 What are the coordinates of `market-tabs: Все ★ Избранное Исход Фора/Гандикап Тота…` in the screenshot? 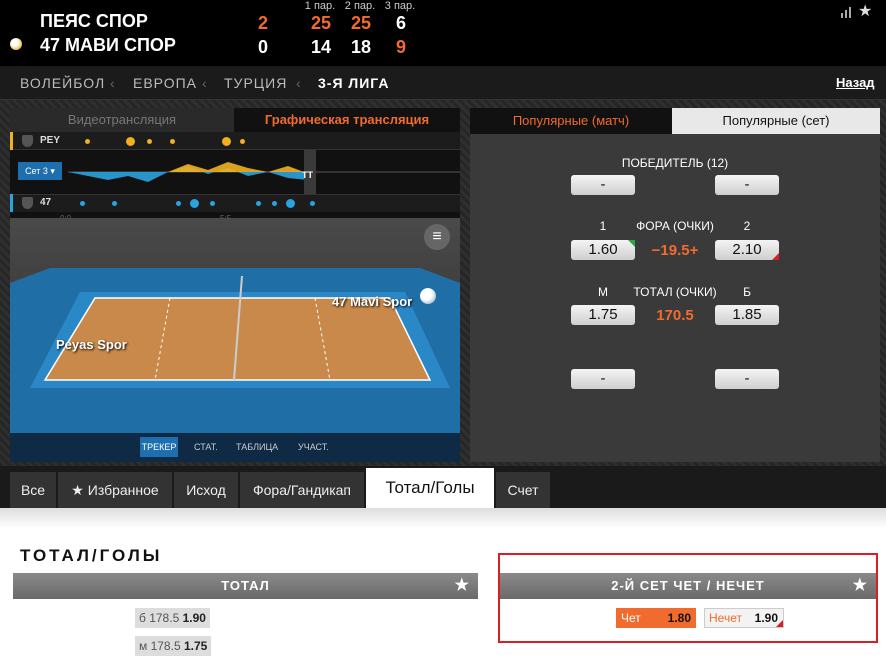 It's located at (443, 487).